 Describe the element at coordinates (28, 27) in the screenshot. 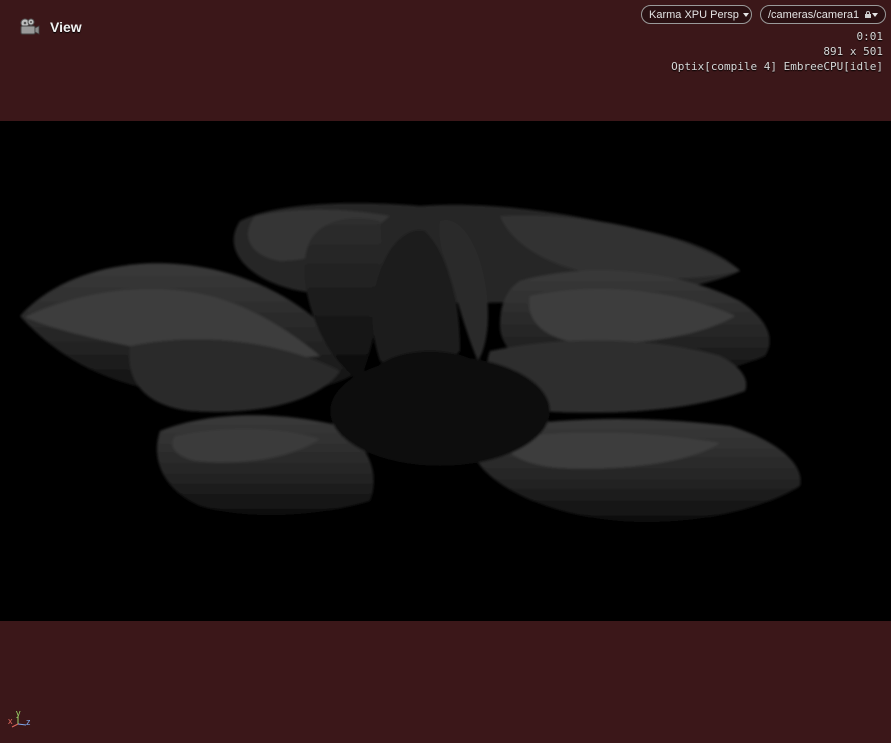

I see `camera-icon` at that location.